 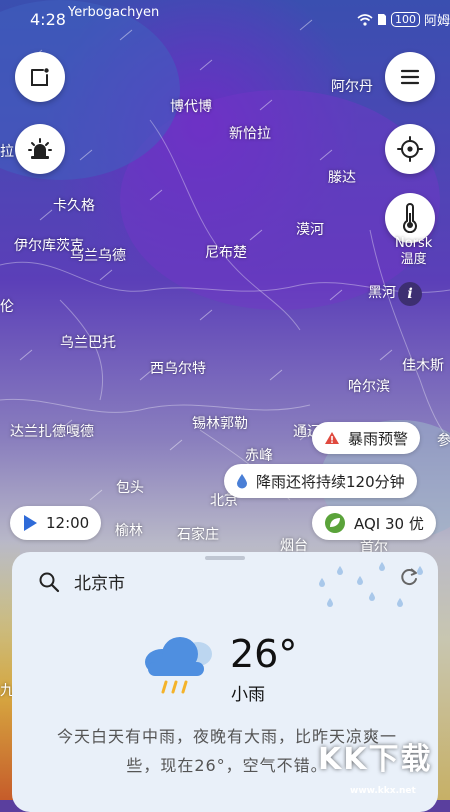 I want to click on city-label: 乌兰乌德, so click(x=98, y=256).